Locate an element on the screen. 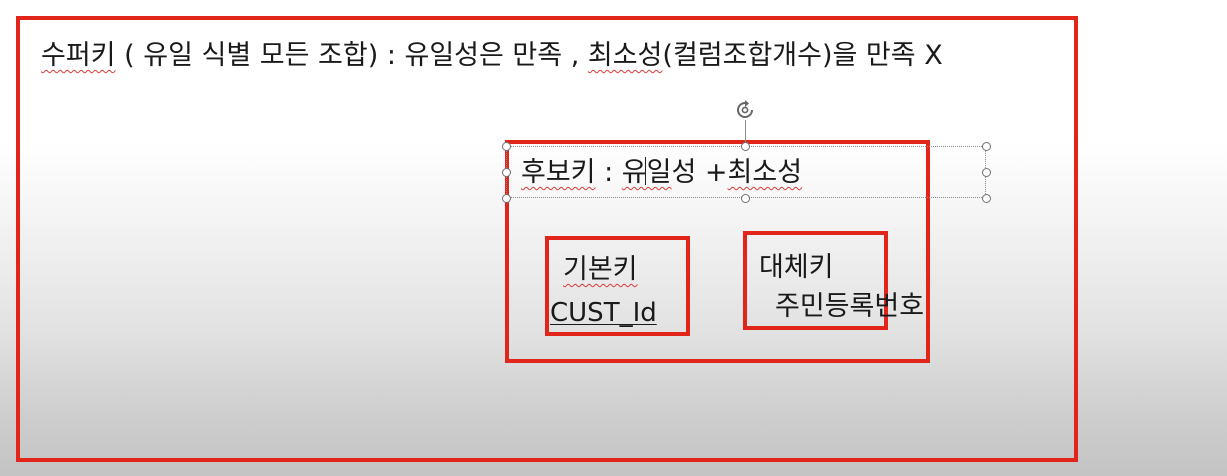 The image size is (1227, 476). resize-handle-bottom is located at coordinates (745, 198).